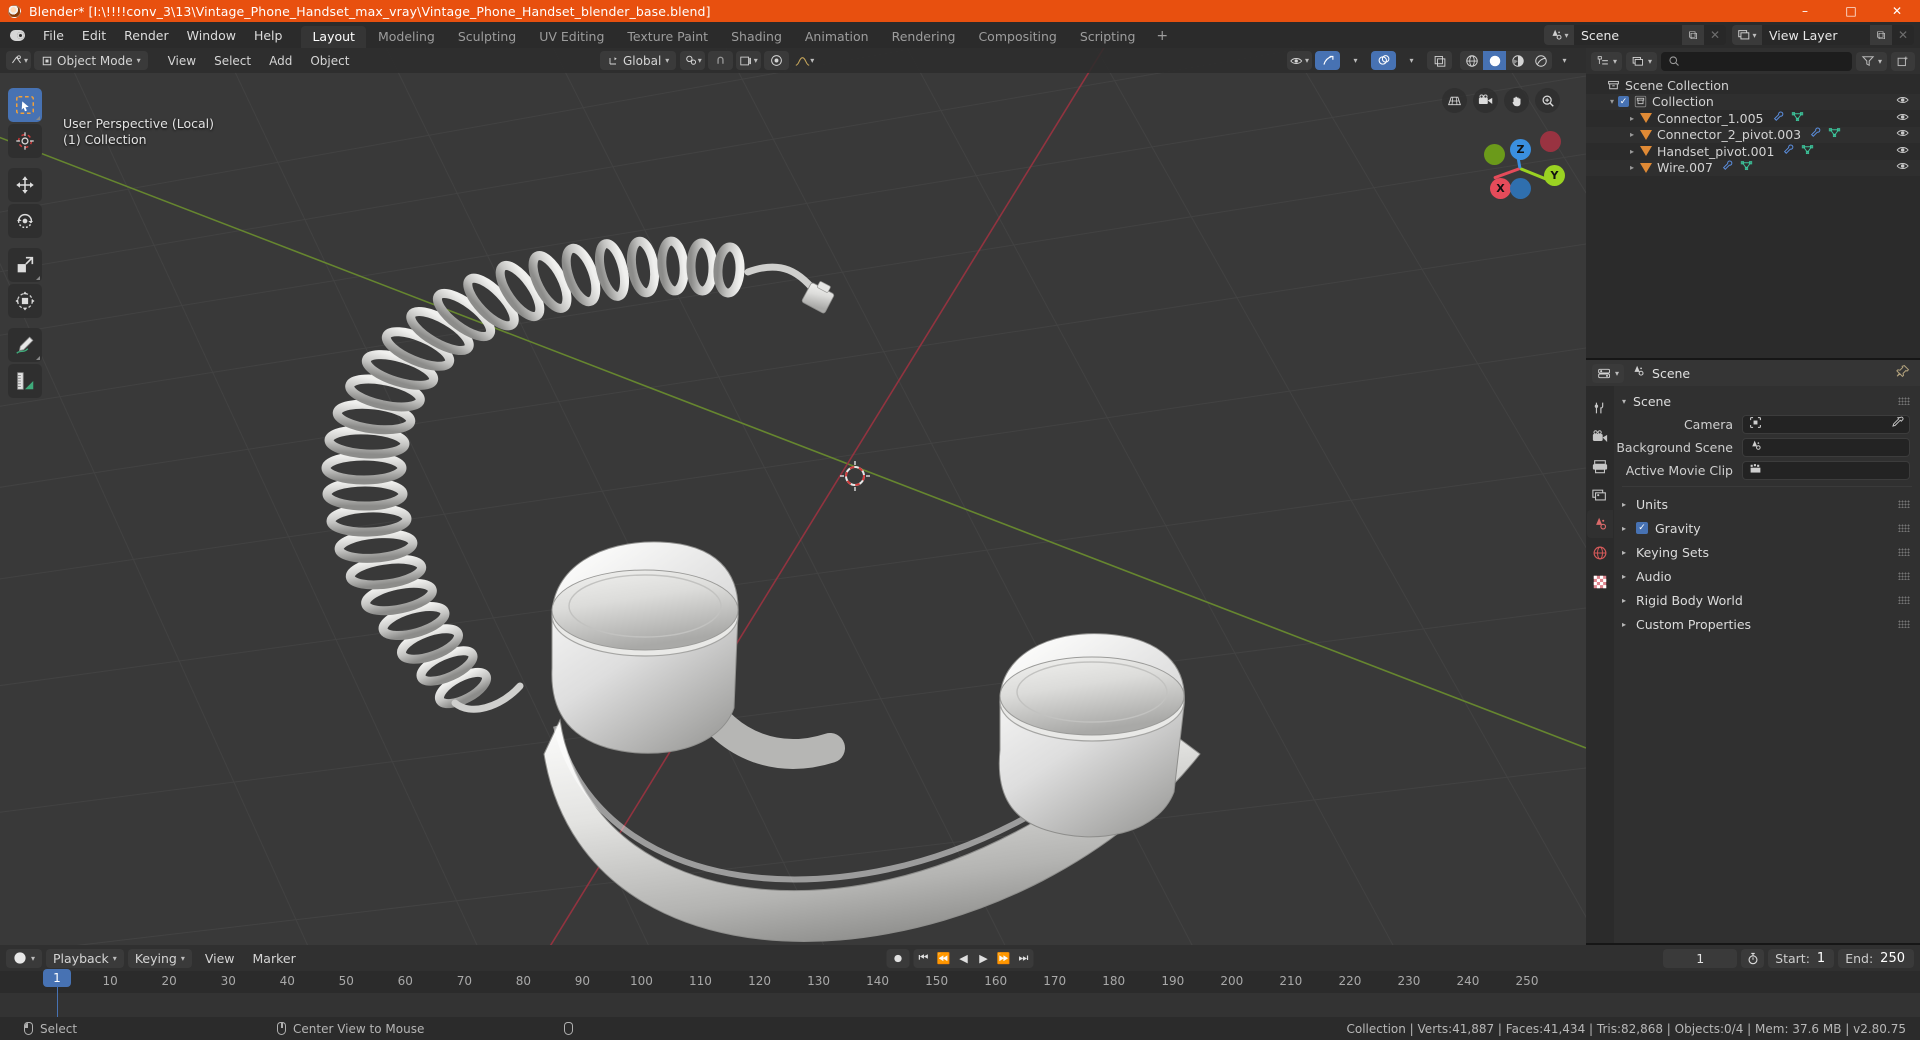 The height and width of the screenshot is (1040, 1920). I want to click on scene-selector: ▾ Scene ⧉ ✕, so click(1635, 35).